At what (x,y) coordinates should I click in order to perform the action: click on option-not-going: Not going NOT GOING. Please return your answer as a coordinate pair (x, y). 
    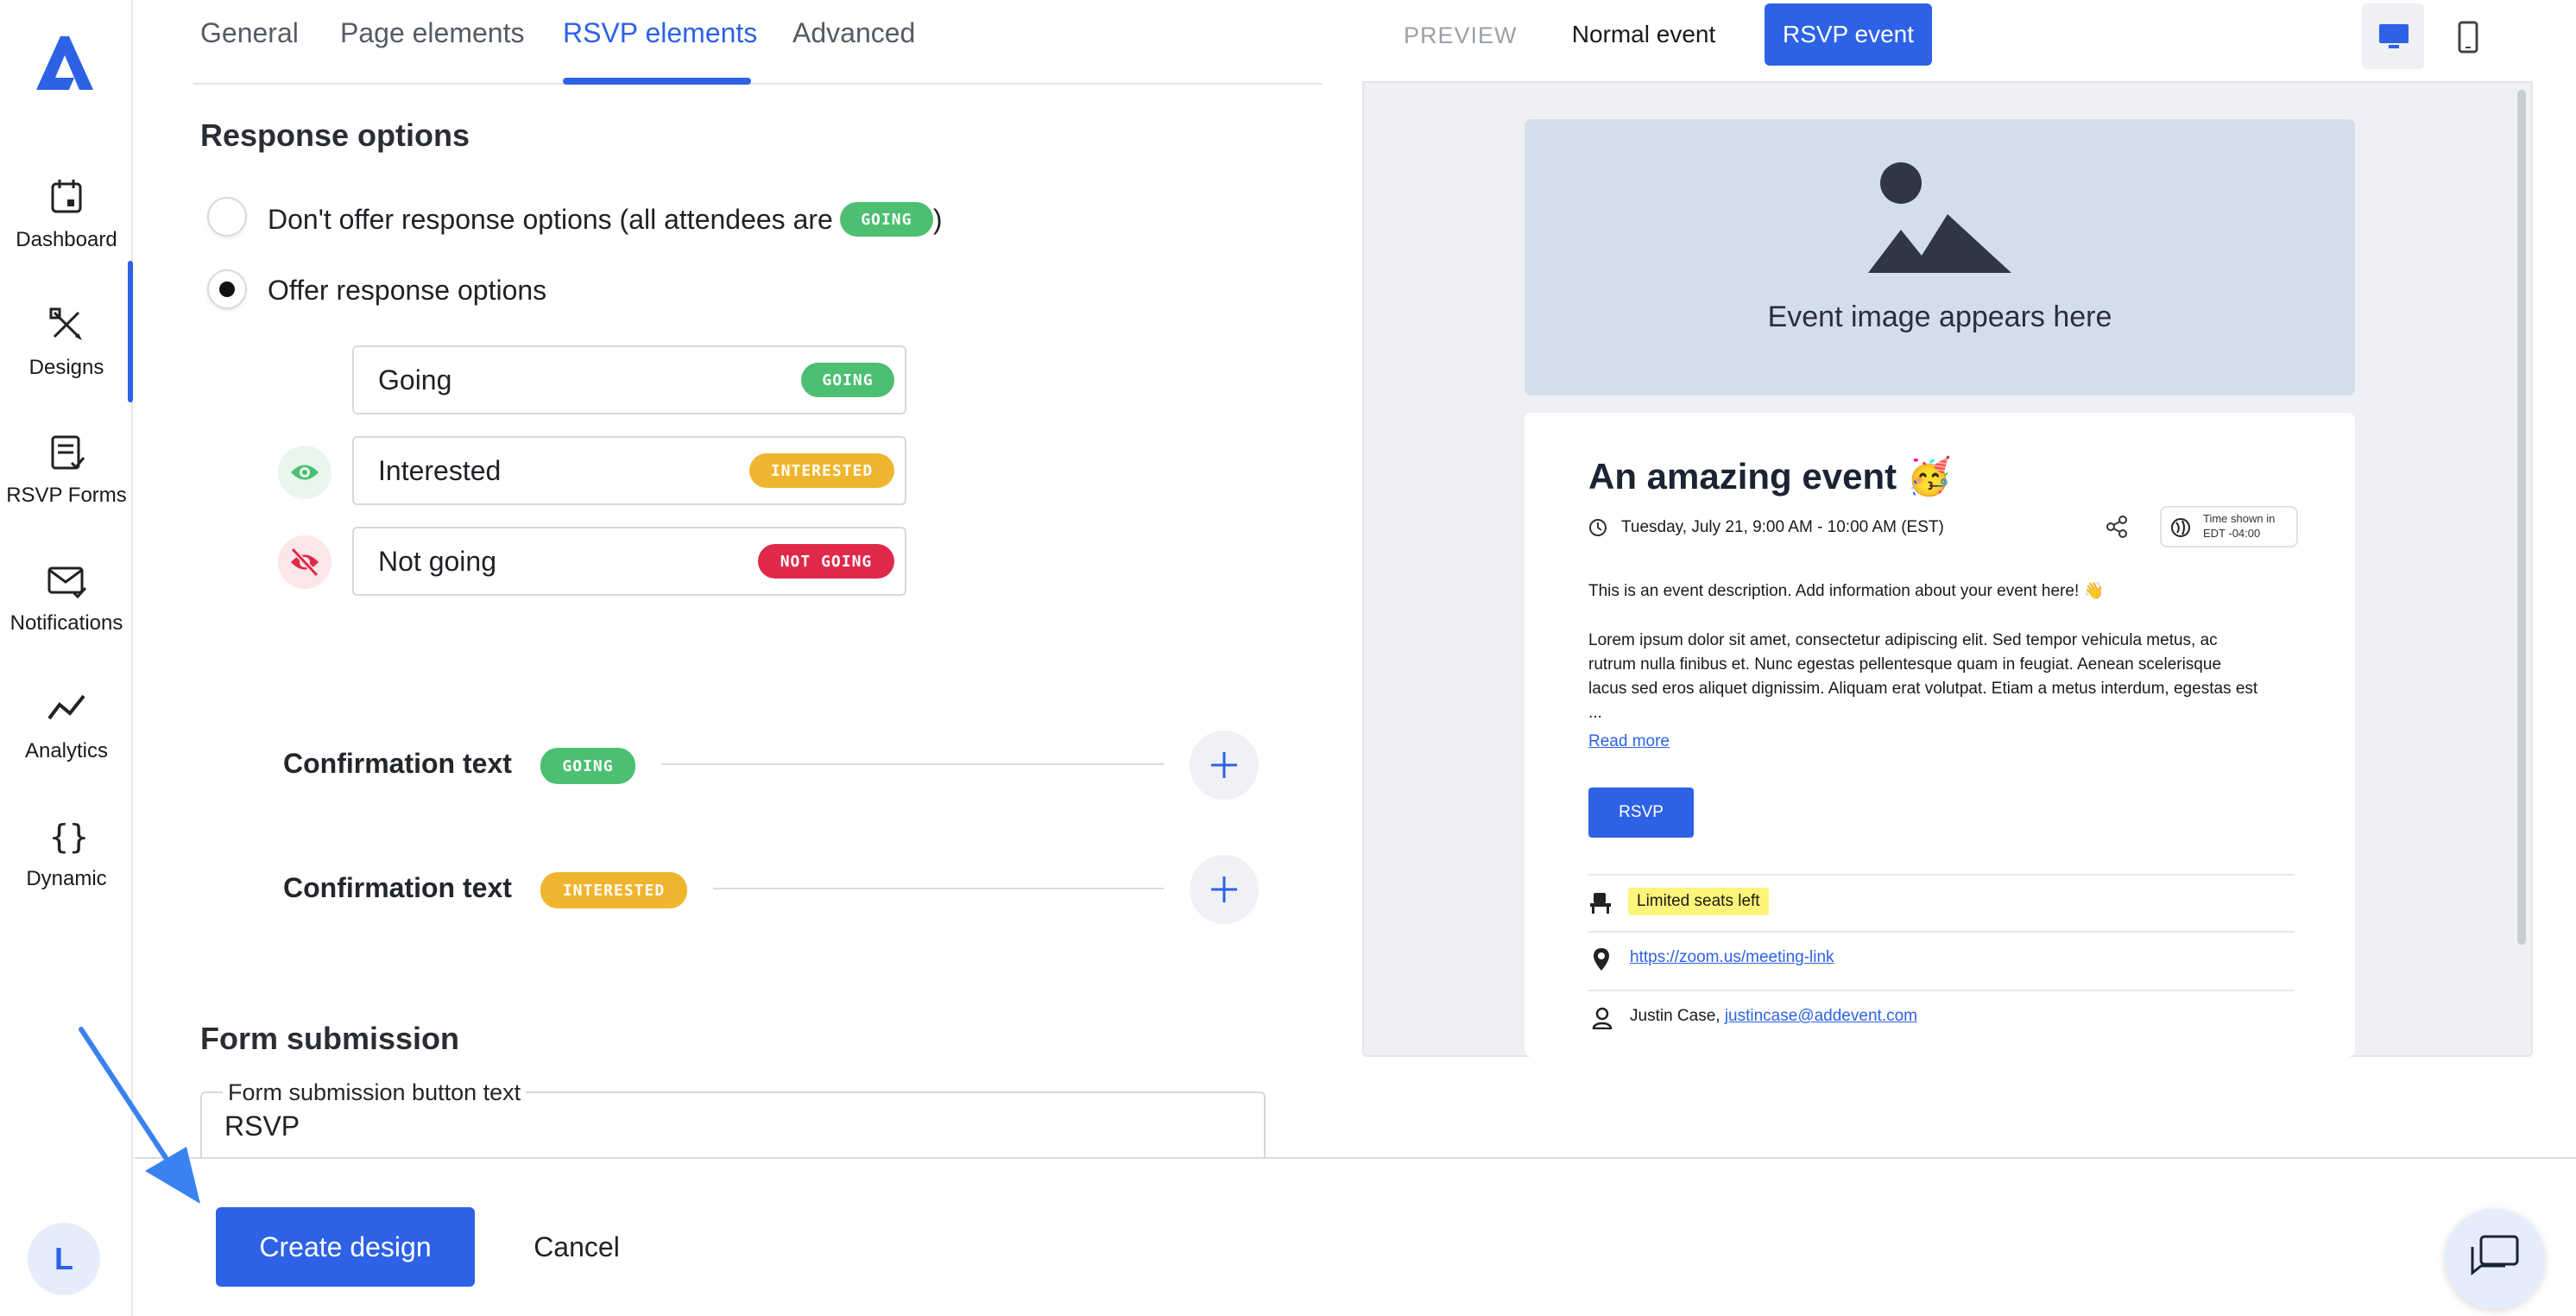
    Looking at the image, I should click on (629, 561).